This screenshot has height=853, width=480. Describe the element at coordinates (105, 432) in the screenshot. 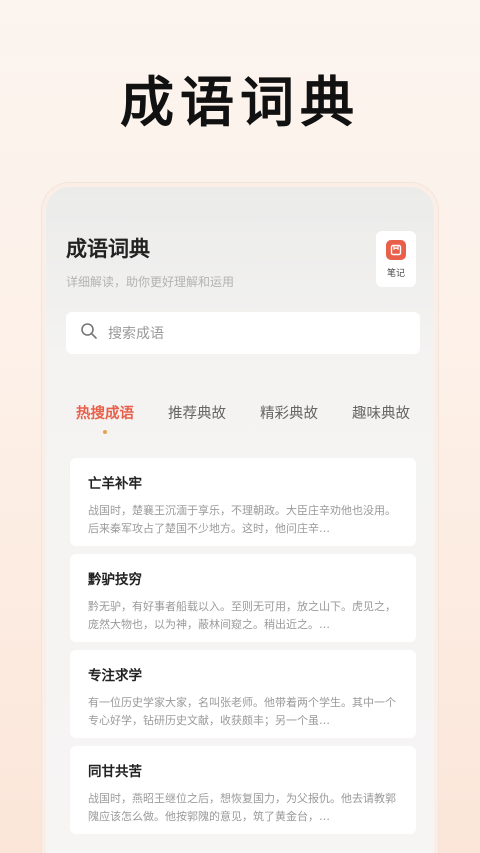

I see `active-tab-indicator` at that location.